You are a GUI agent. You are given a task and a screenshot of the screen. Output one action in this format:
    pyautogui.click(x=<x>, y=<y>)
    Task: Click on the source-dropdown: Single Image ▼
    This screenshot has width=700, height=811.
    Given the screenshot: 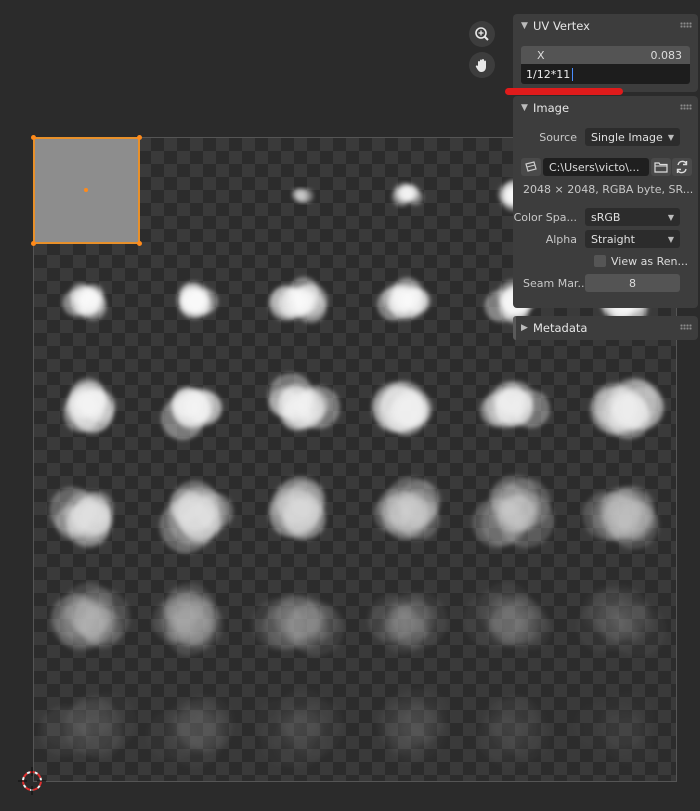 What is the action you would take?
    pyautogui.click(x=632, y=137)
    